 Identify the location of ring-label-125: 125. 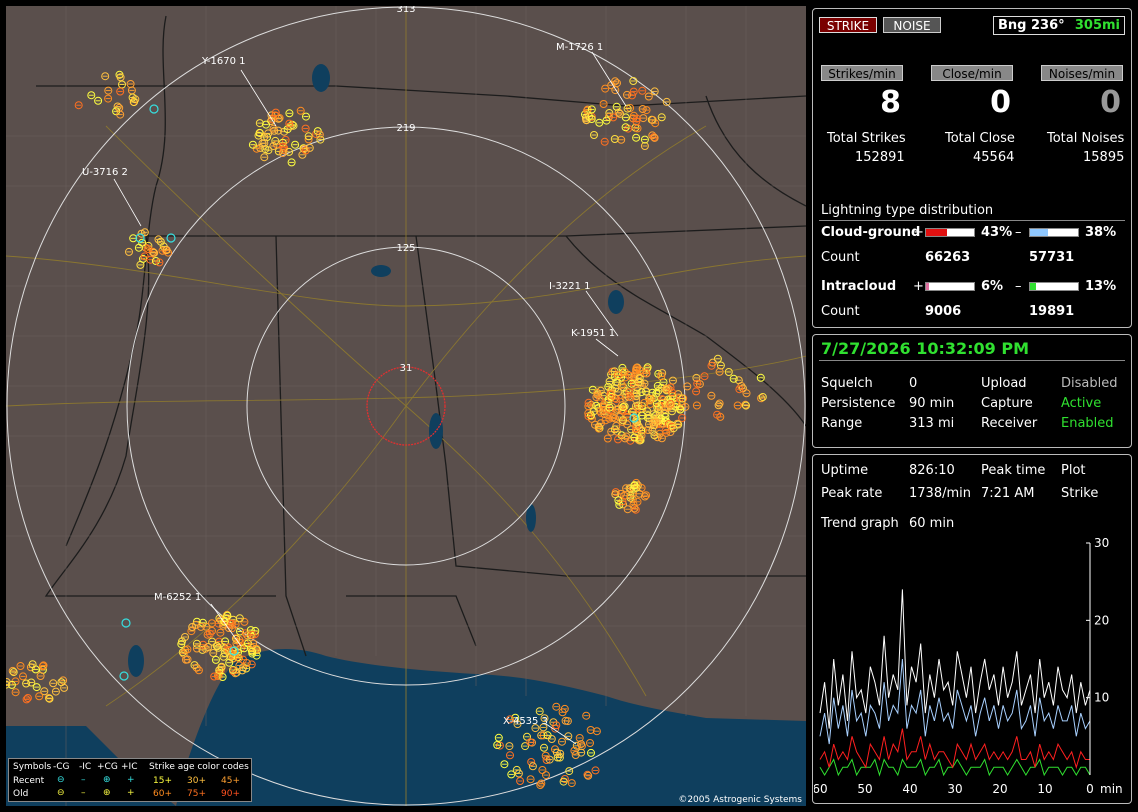
(405, 248).